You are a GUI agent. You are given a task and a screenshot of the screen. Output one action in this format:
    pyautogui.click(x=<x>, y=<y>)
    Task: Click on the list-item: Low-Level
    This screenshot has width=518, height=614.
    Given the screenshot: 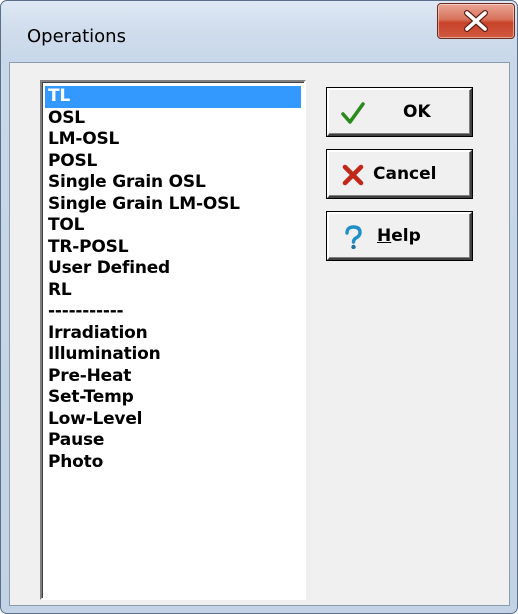 What is the action you would take?
    pyautogui.click(x=173, y=420)
    